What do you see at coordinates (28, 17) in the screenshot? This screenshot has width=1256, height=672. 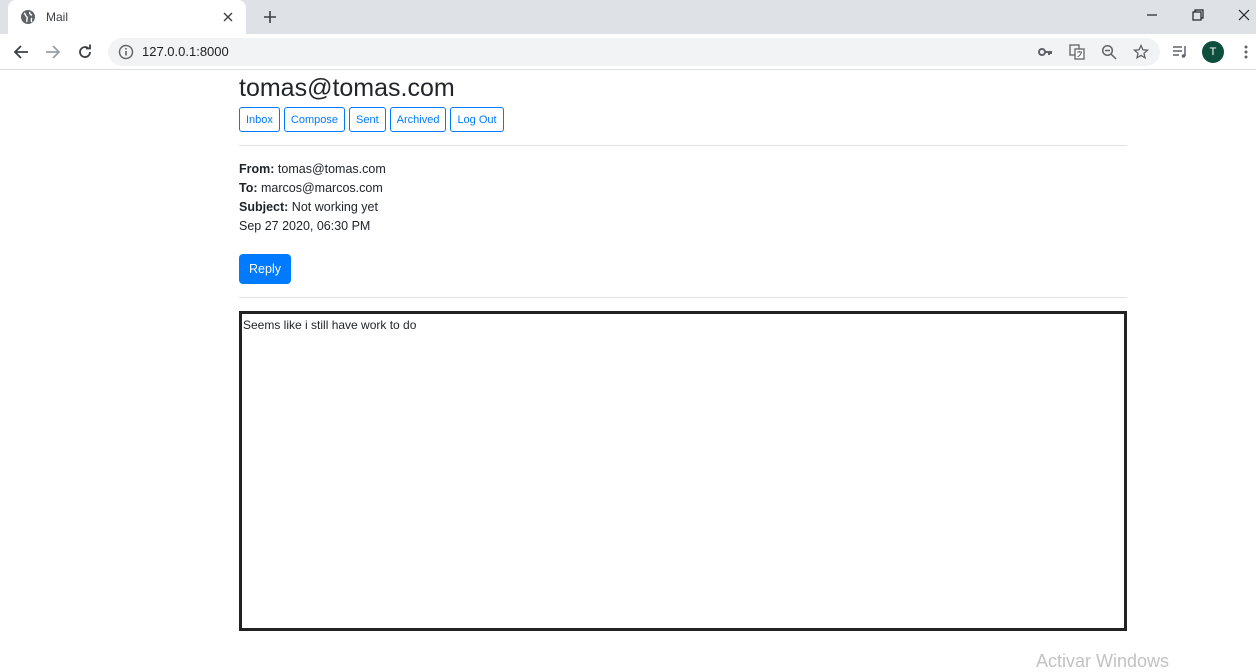 I see `globe-icon` at bounding box center [28, 17].